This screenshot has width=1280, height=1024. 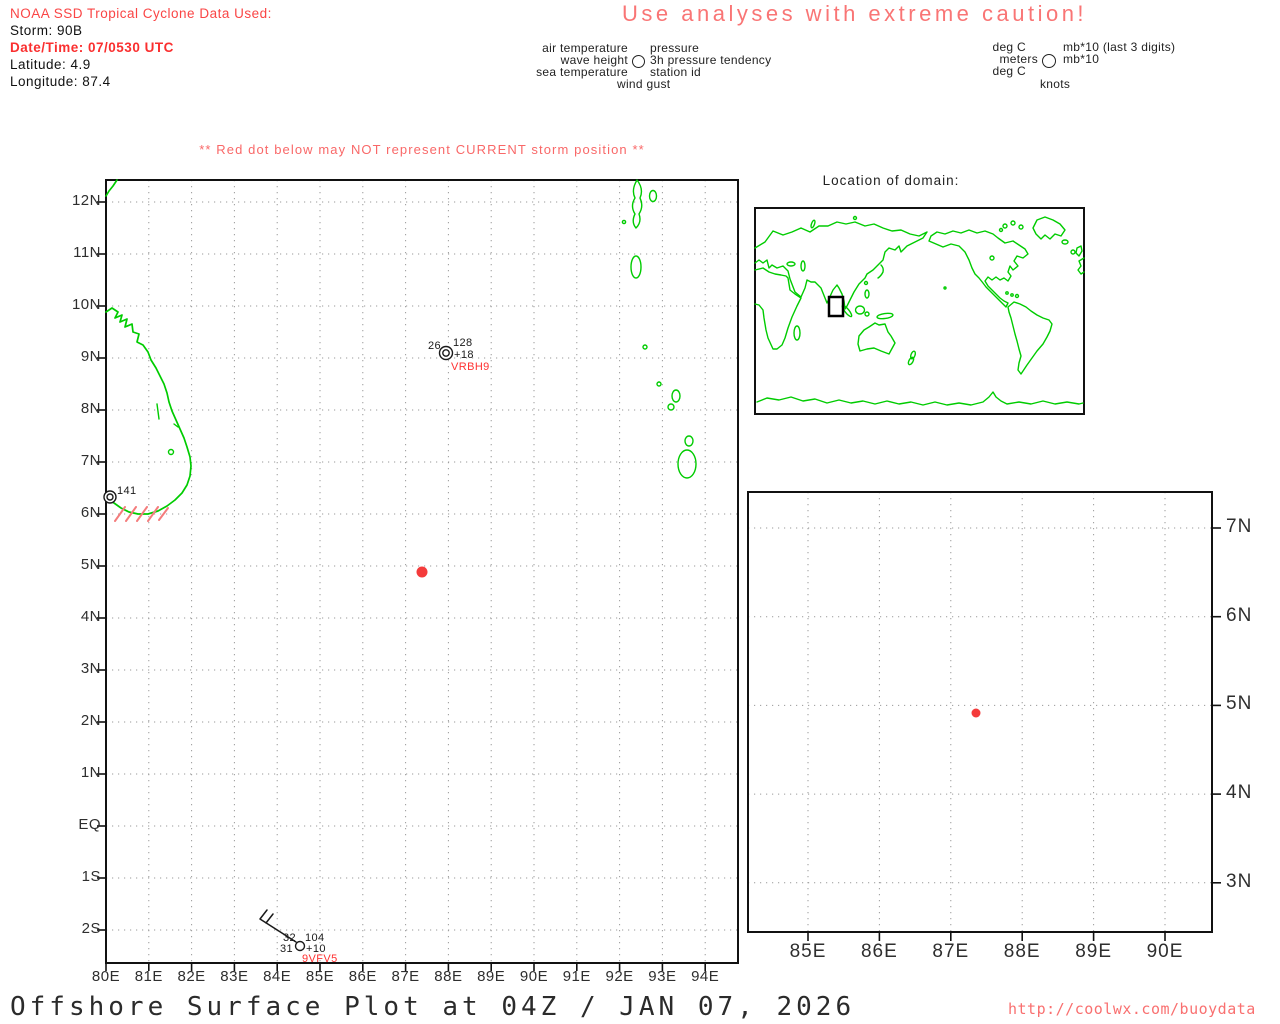 I want to click on main-lon-label: 89E, so click(x=491, y=976).